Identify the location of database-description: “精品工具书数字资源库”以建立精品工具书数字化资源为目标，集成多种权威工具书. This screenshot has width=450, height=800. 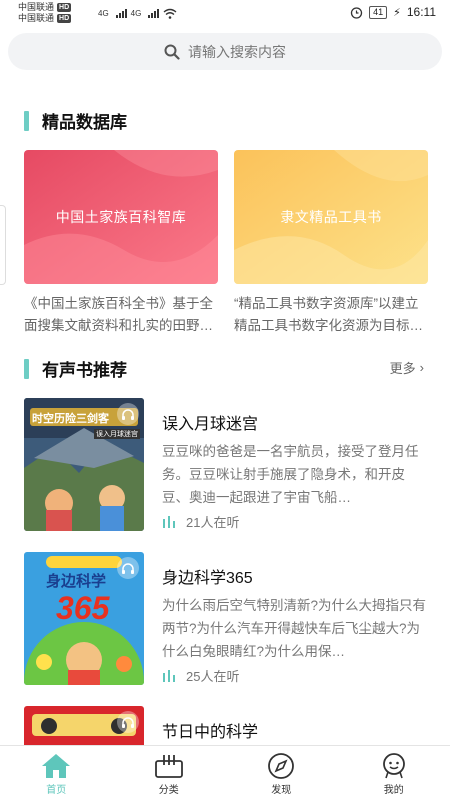
(332, 315).